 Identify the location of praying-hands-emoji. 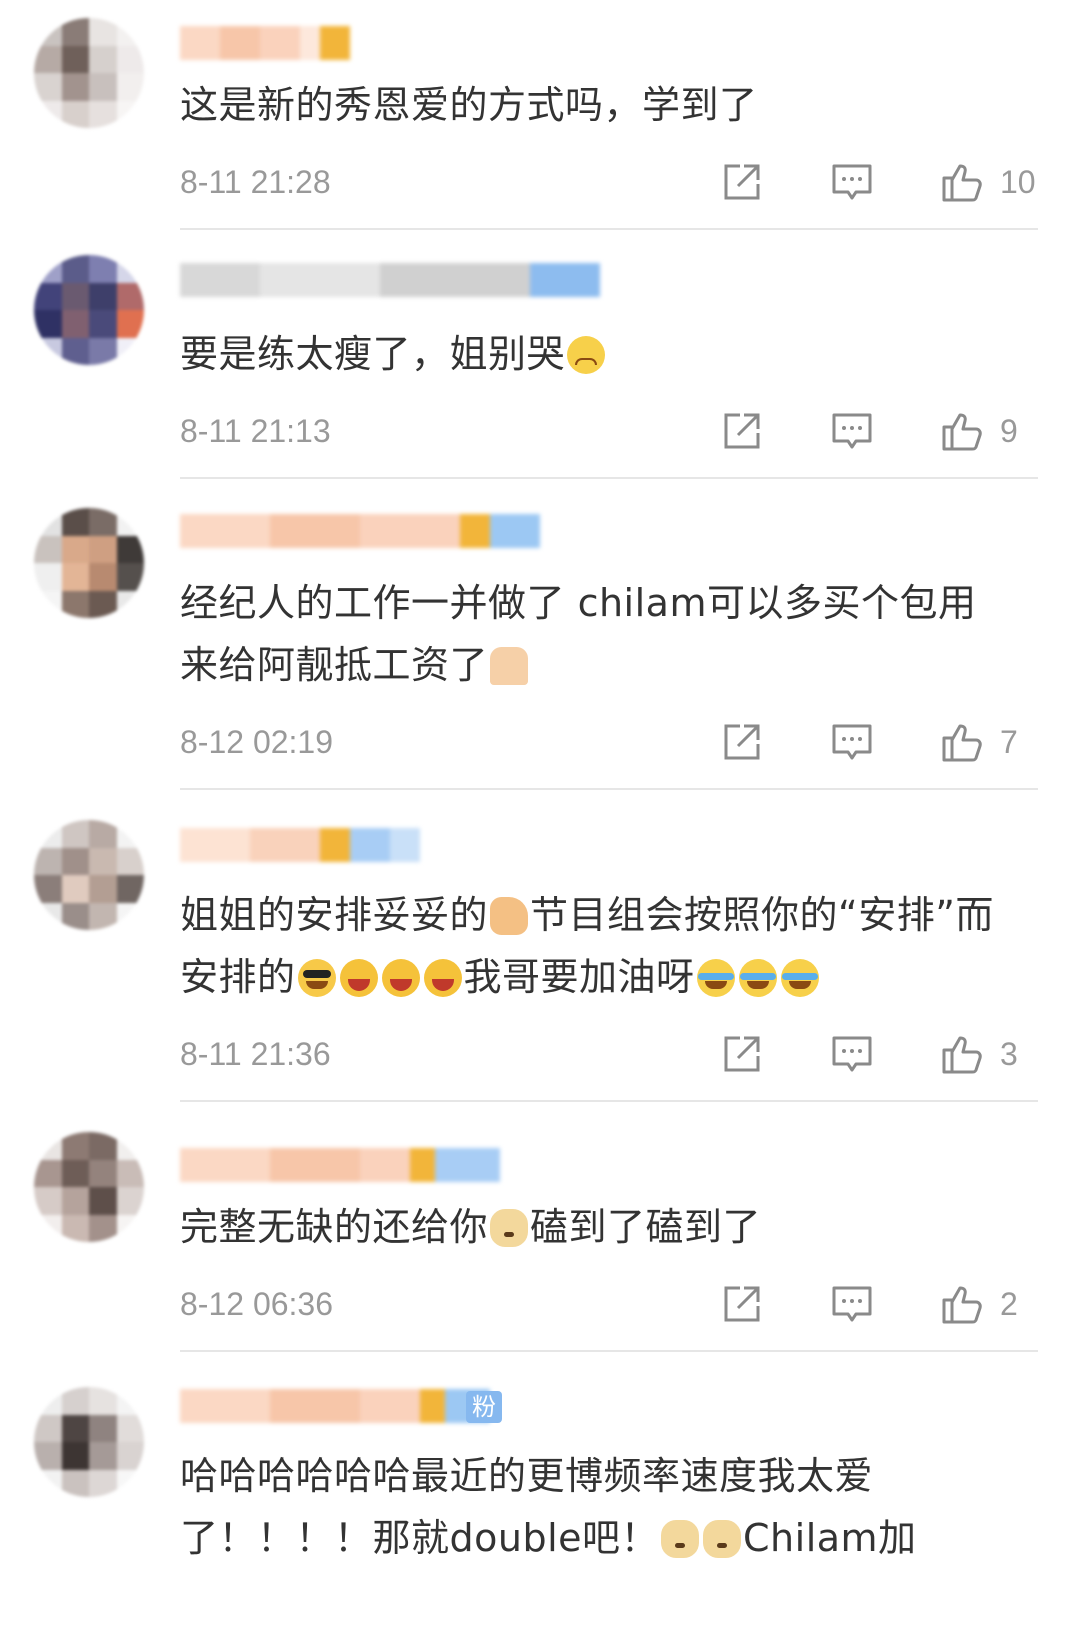
(509, 666).